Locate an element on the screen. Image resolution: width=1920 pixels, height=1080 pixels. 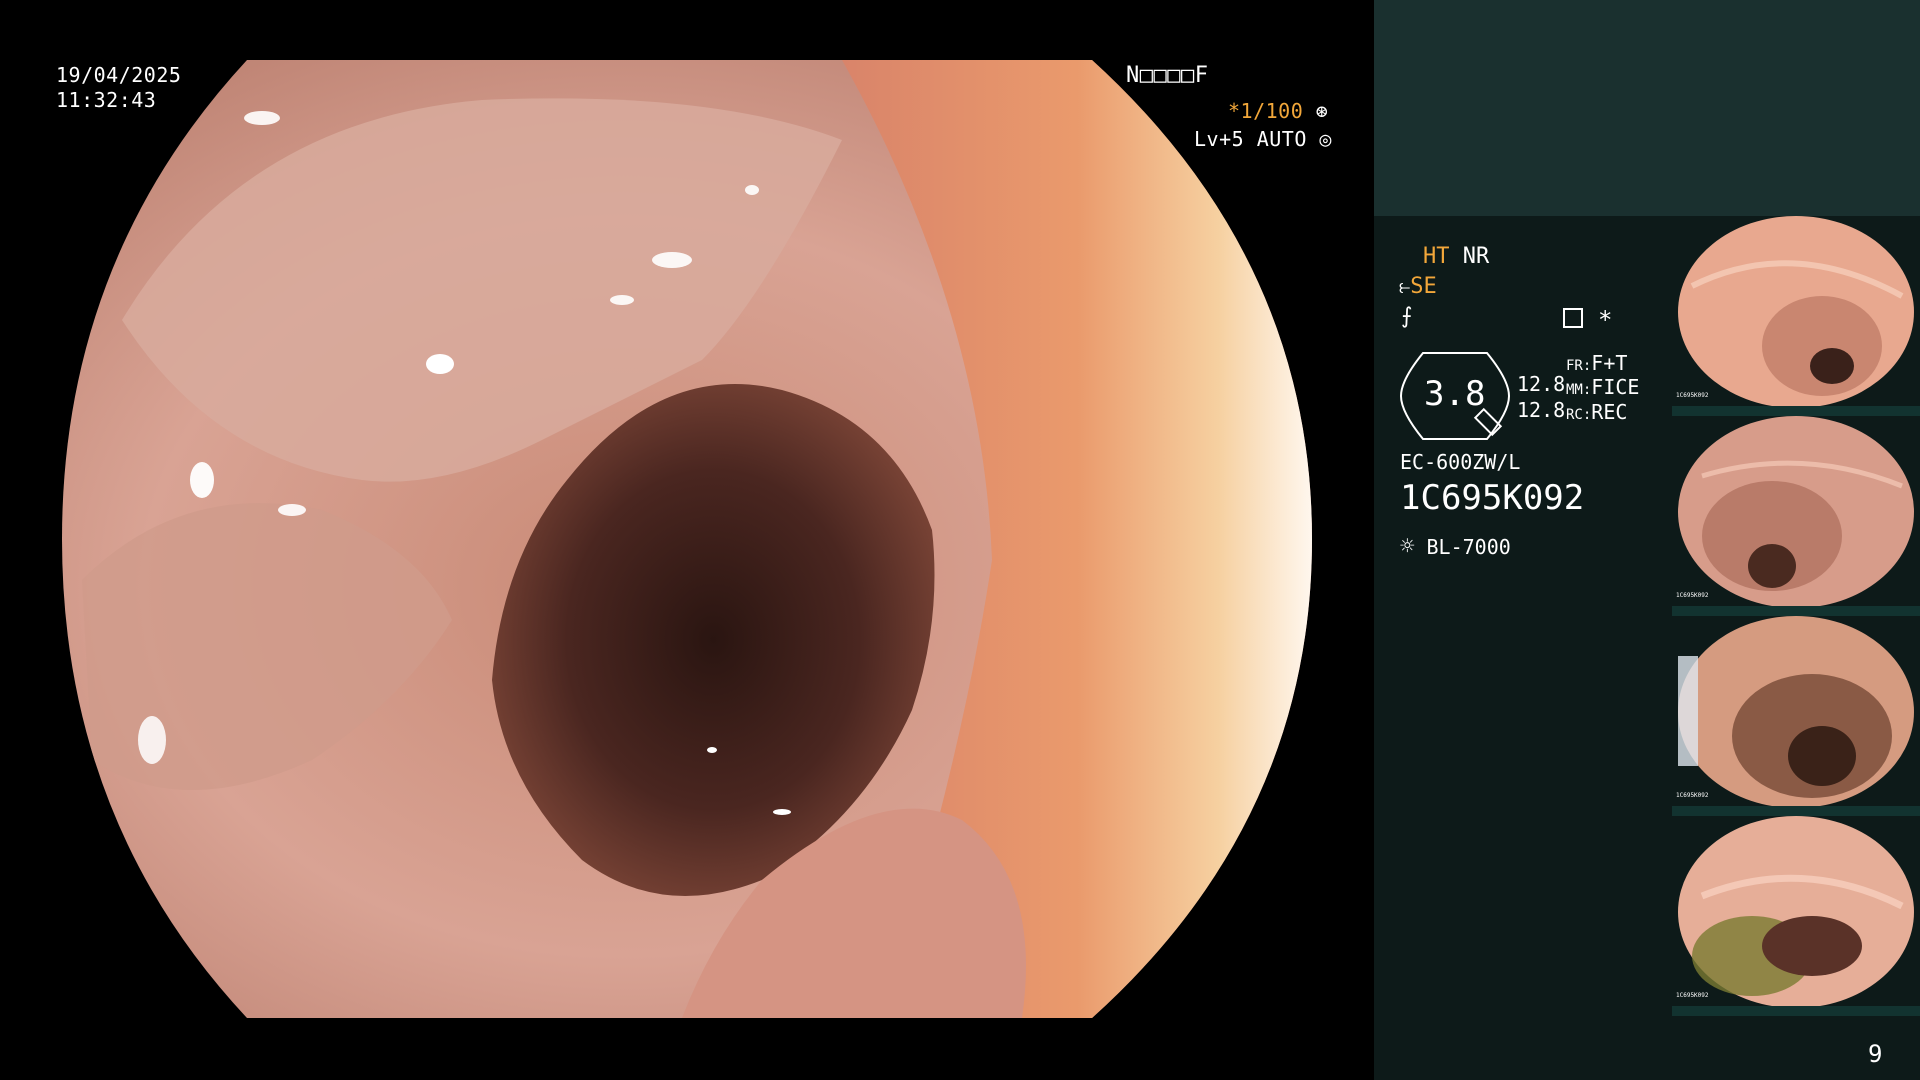
brightness-level: Lv+5 AUTO ◎ is located at coordinates (1263, 139).